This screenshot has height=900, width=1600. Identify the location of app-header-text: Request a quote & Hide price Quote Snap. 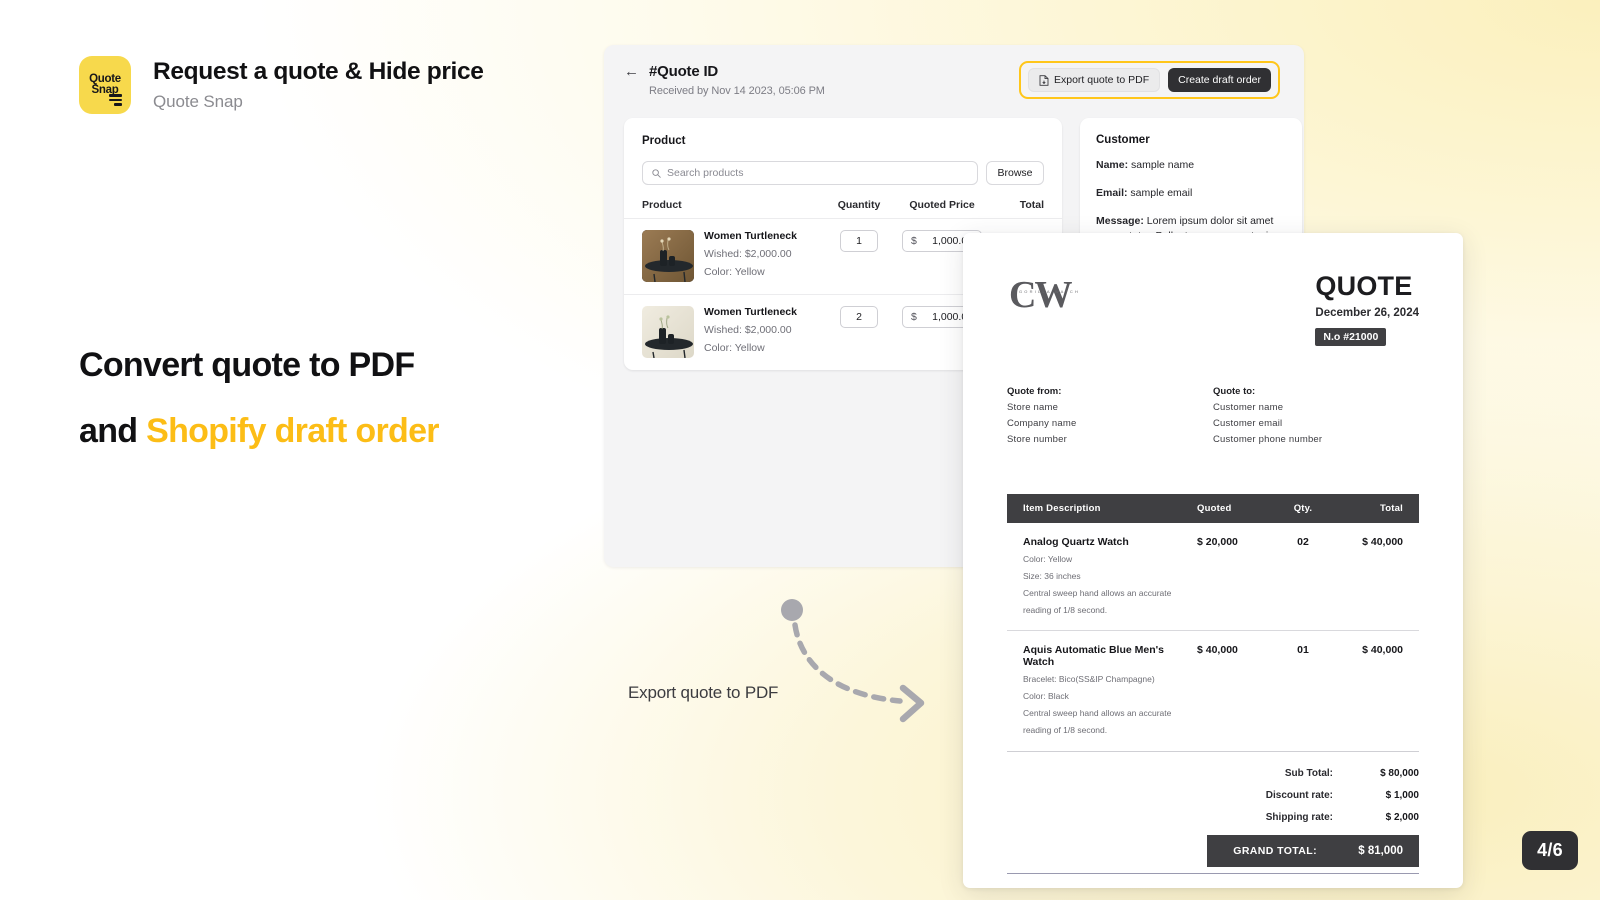
(318, 84).